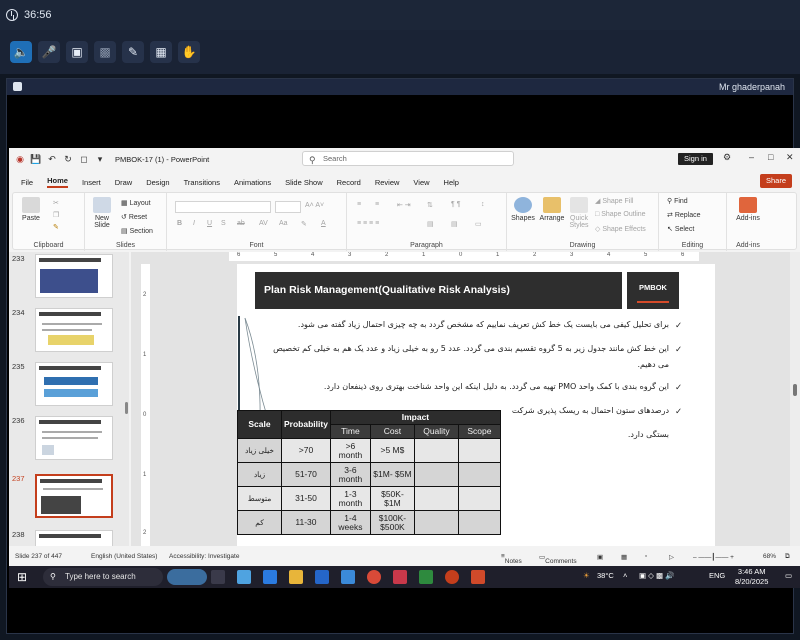 Image resolution: width=800 pixels, height=640 pixels. What do you see at coordinates (105, 52) in the screenshot?
I see `screen-share-icon: ▩` at bounding box center [105, 52].